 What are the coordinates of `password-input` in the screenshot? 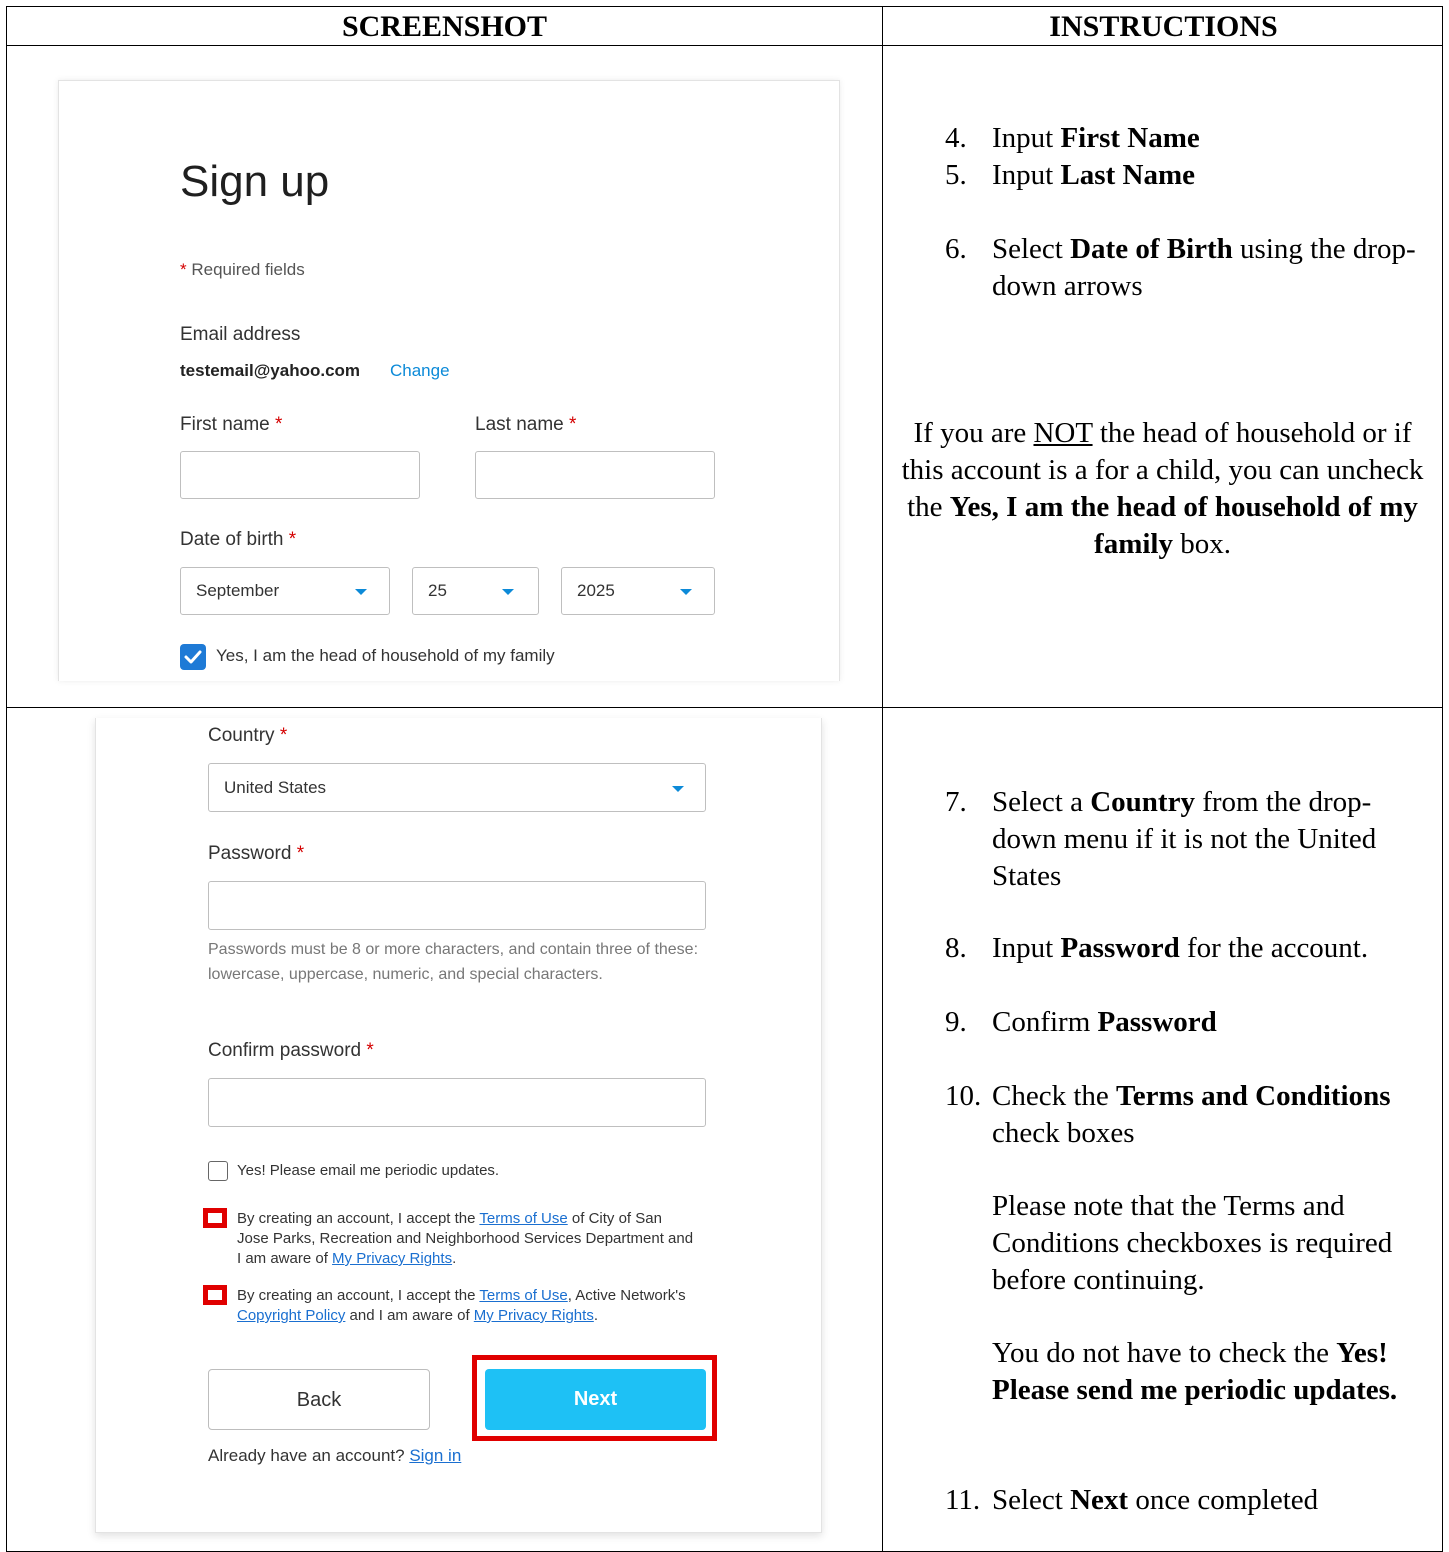 It's located at (457, 905).